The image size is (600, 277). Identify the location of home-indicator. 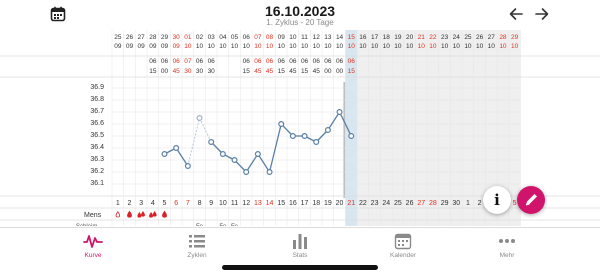
(300, 267).